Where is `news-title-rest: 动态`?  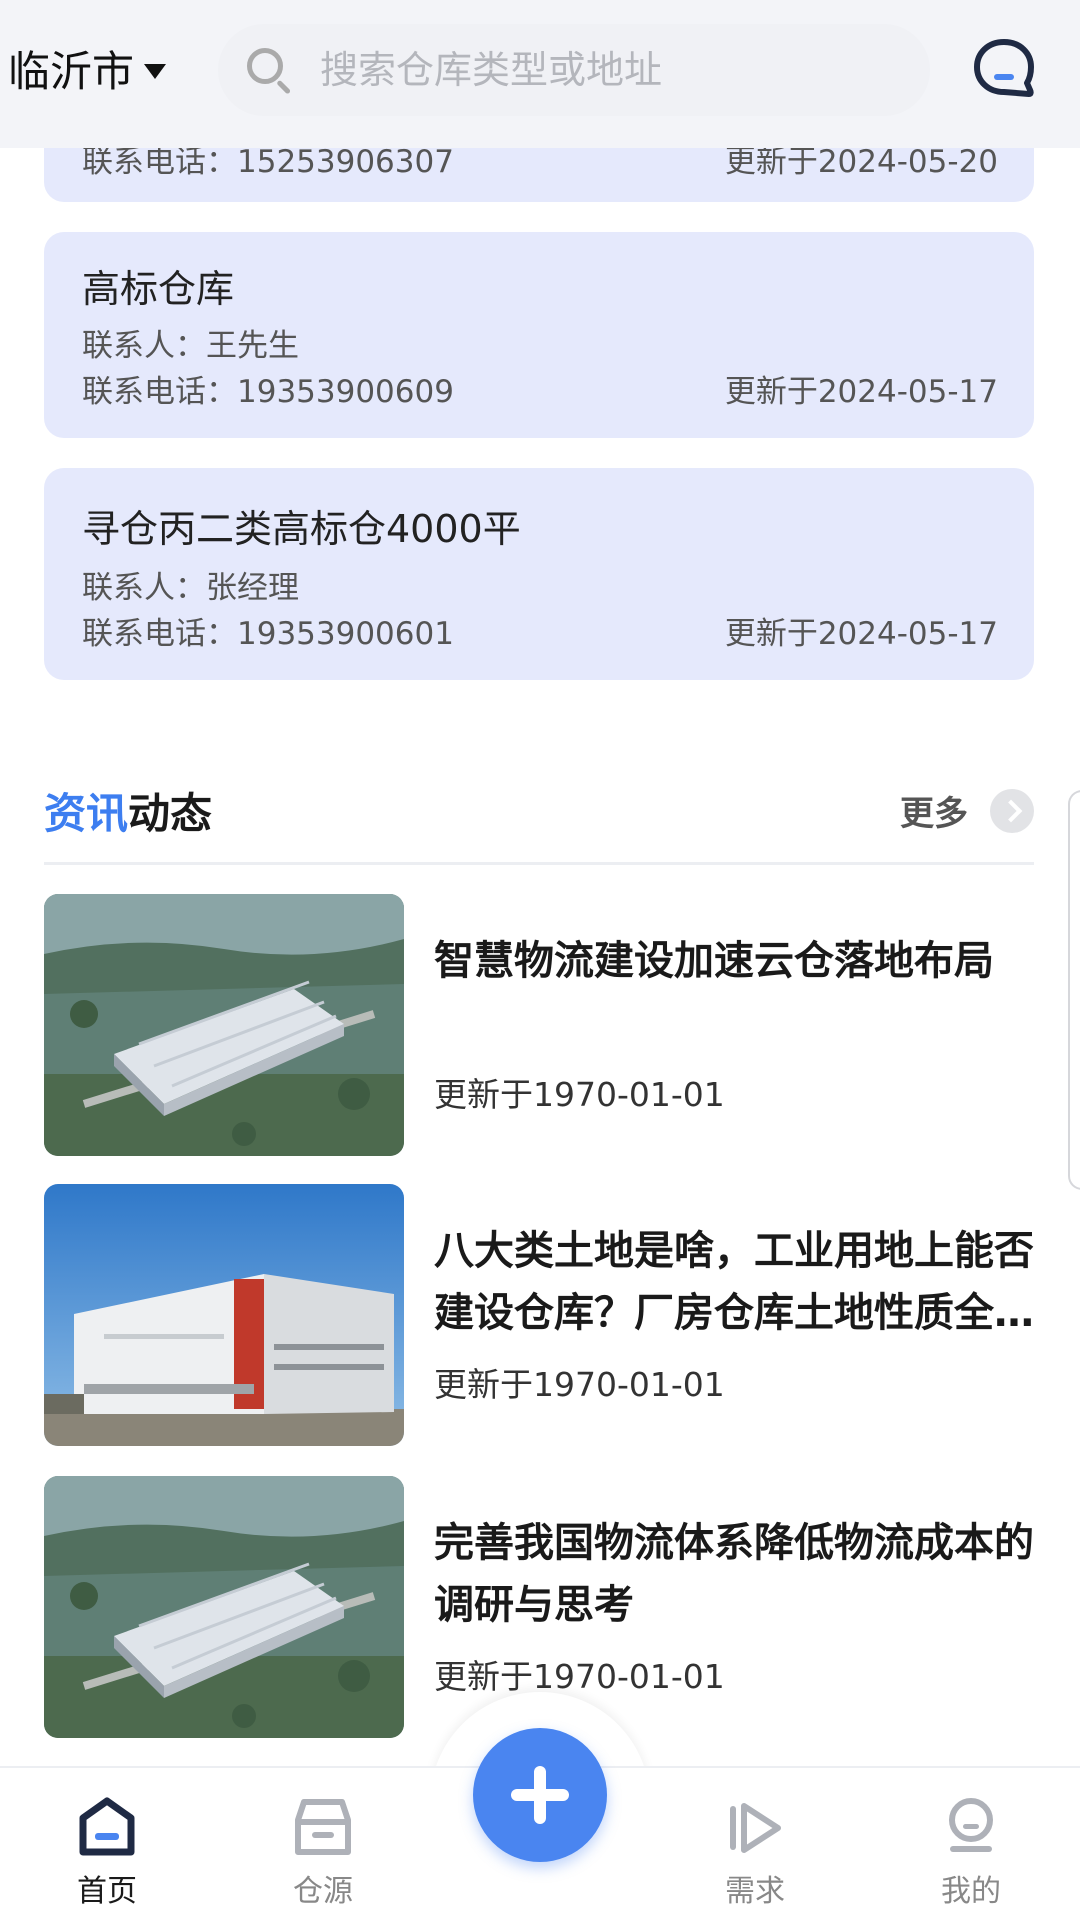
news-title-rest: 动态 is located at coordinates (170, 813).